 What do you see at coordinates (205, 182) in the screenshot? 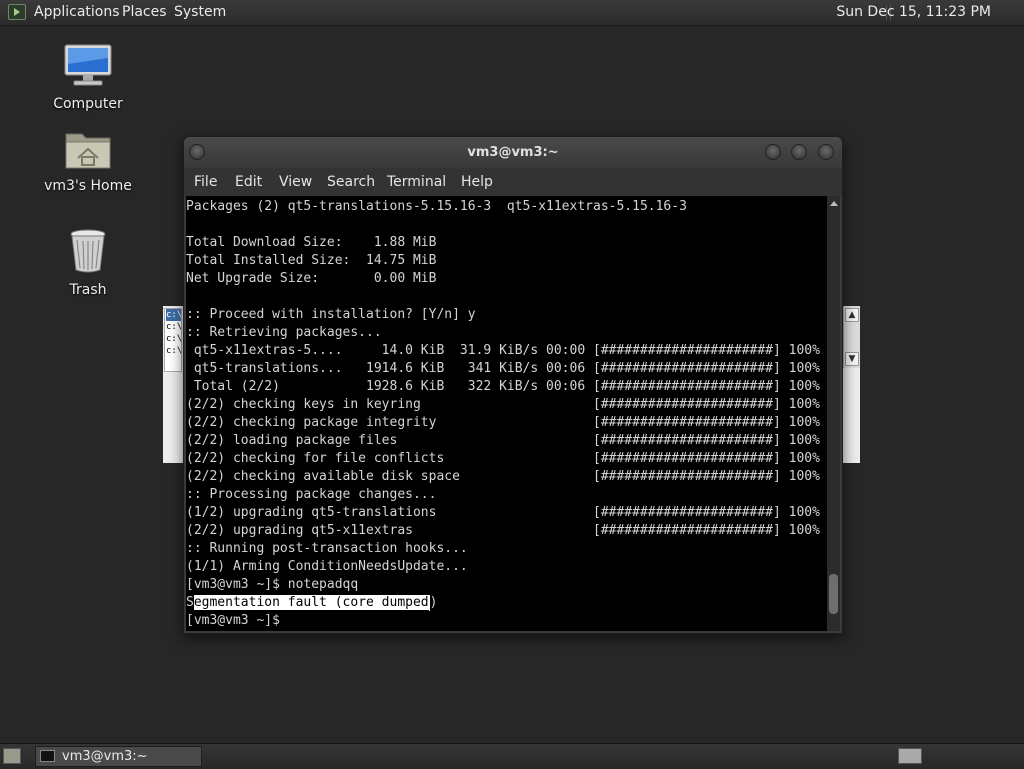
I see `menu-file: File` at bounding box center [205, 182].